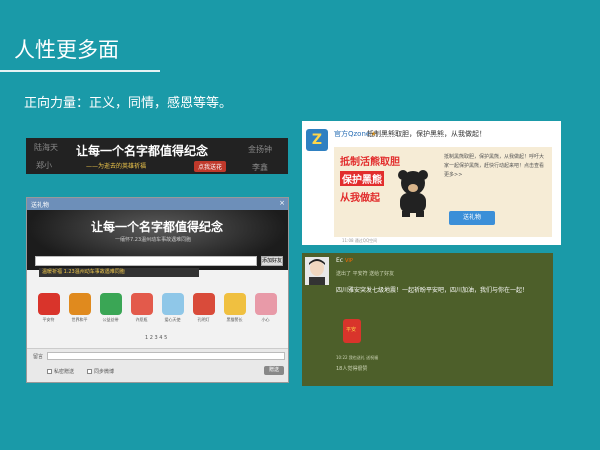 Image resolution: width=600 pixels, height=450 pixels. I want to click on angel-icon, so click(172, 304).